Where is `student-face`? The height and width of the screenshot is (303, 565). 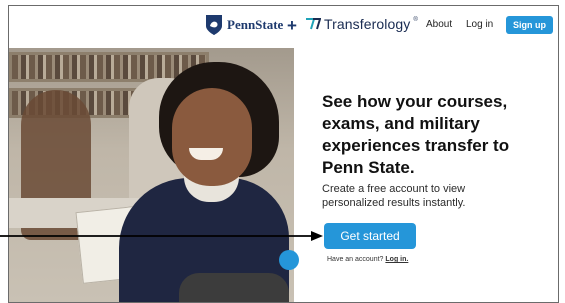
student-face is located at coordinates (212, 137).